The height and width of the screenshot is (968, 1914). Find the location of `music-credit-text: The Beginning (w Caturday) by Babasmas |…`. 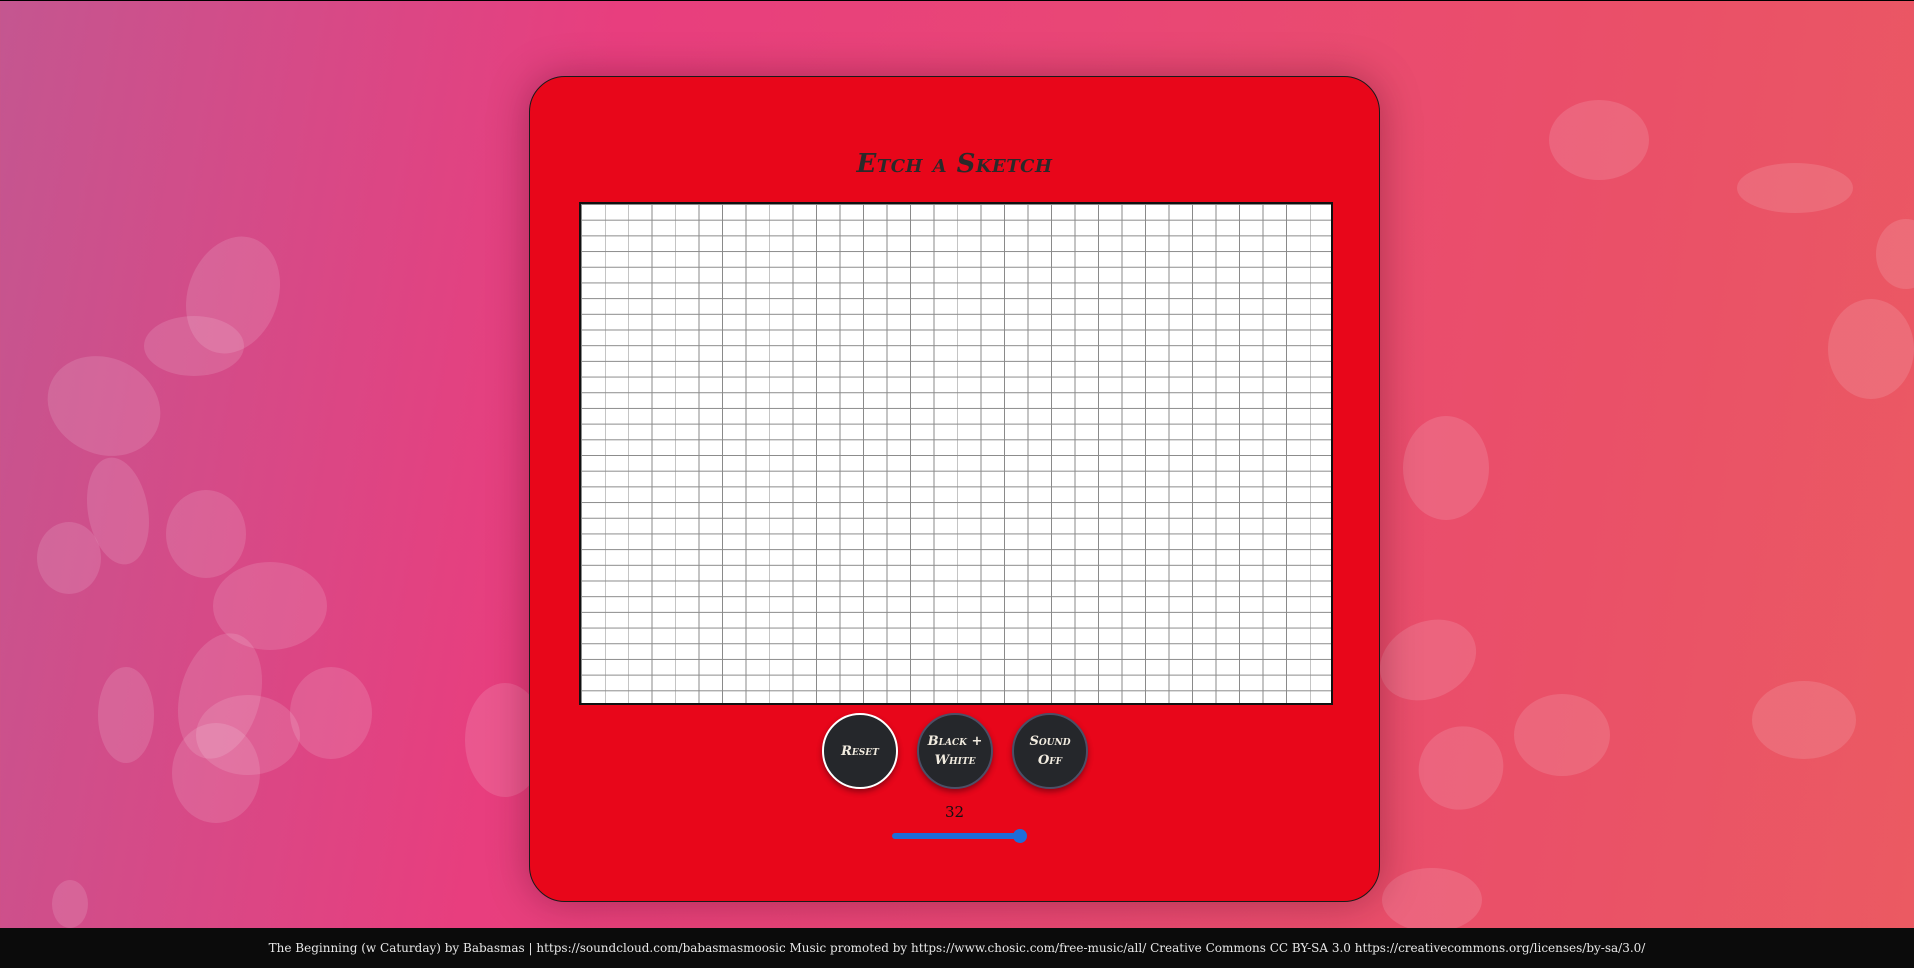

music-credit-text: The Beginning (w Caturday) by Babasmas |… is located at coordinates (957, 948).